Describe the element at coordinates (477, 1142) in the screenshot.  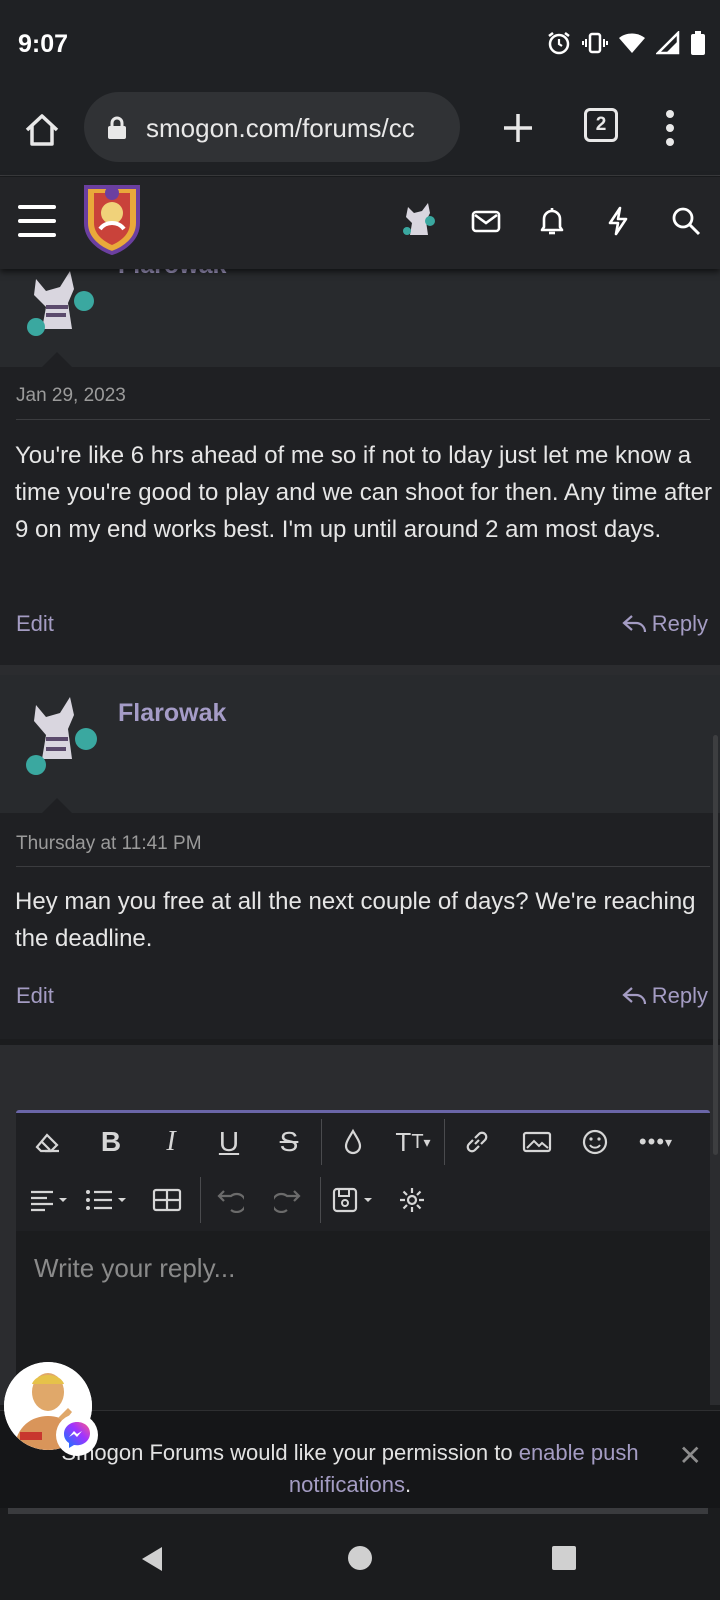
I see `link-icon` at that location.